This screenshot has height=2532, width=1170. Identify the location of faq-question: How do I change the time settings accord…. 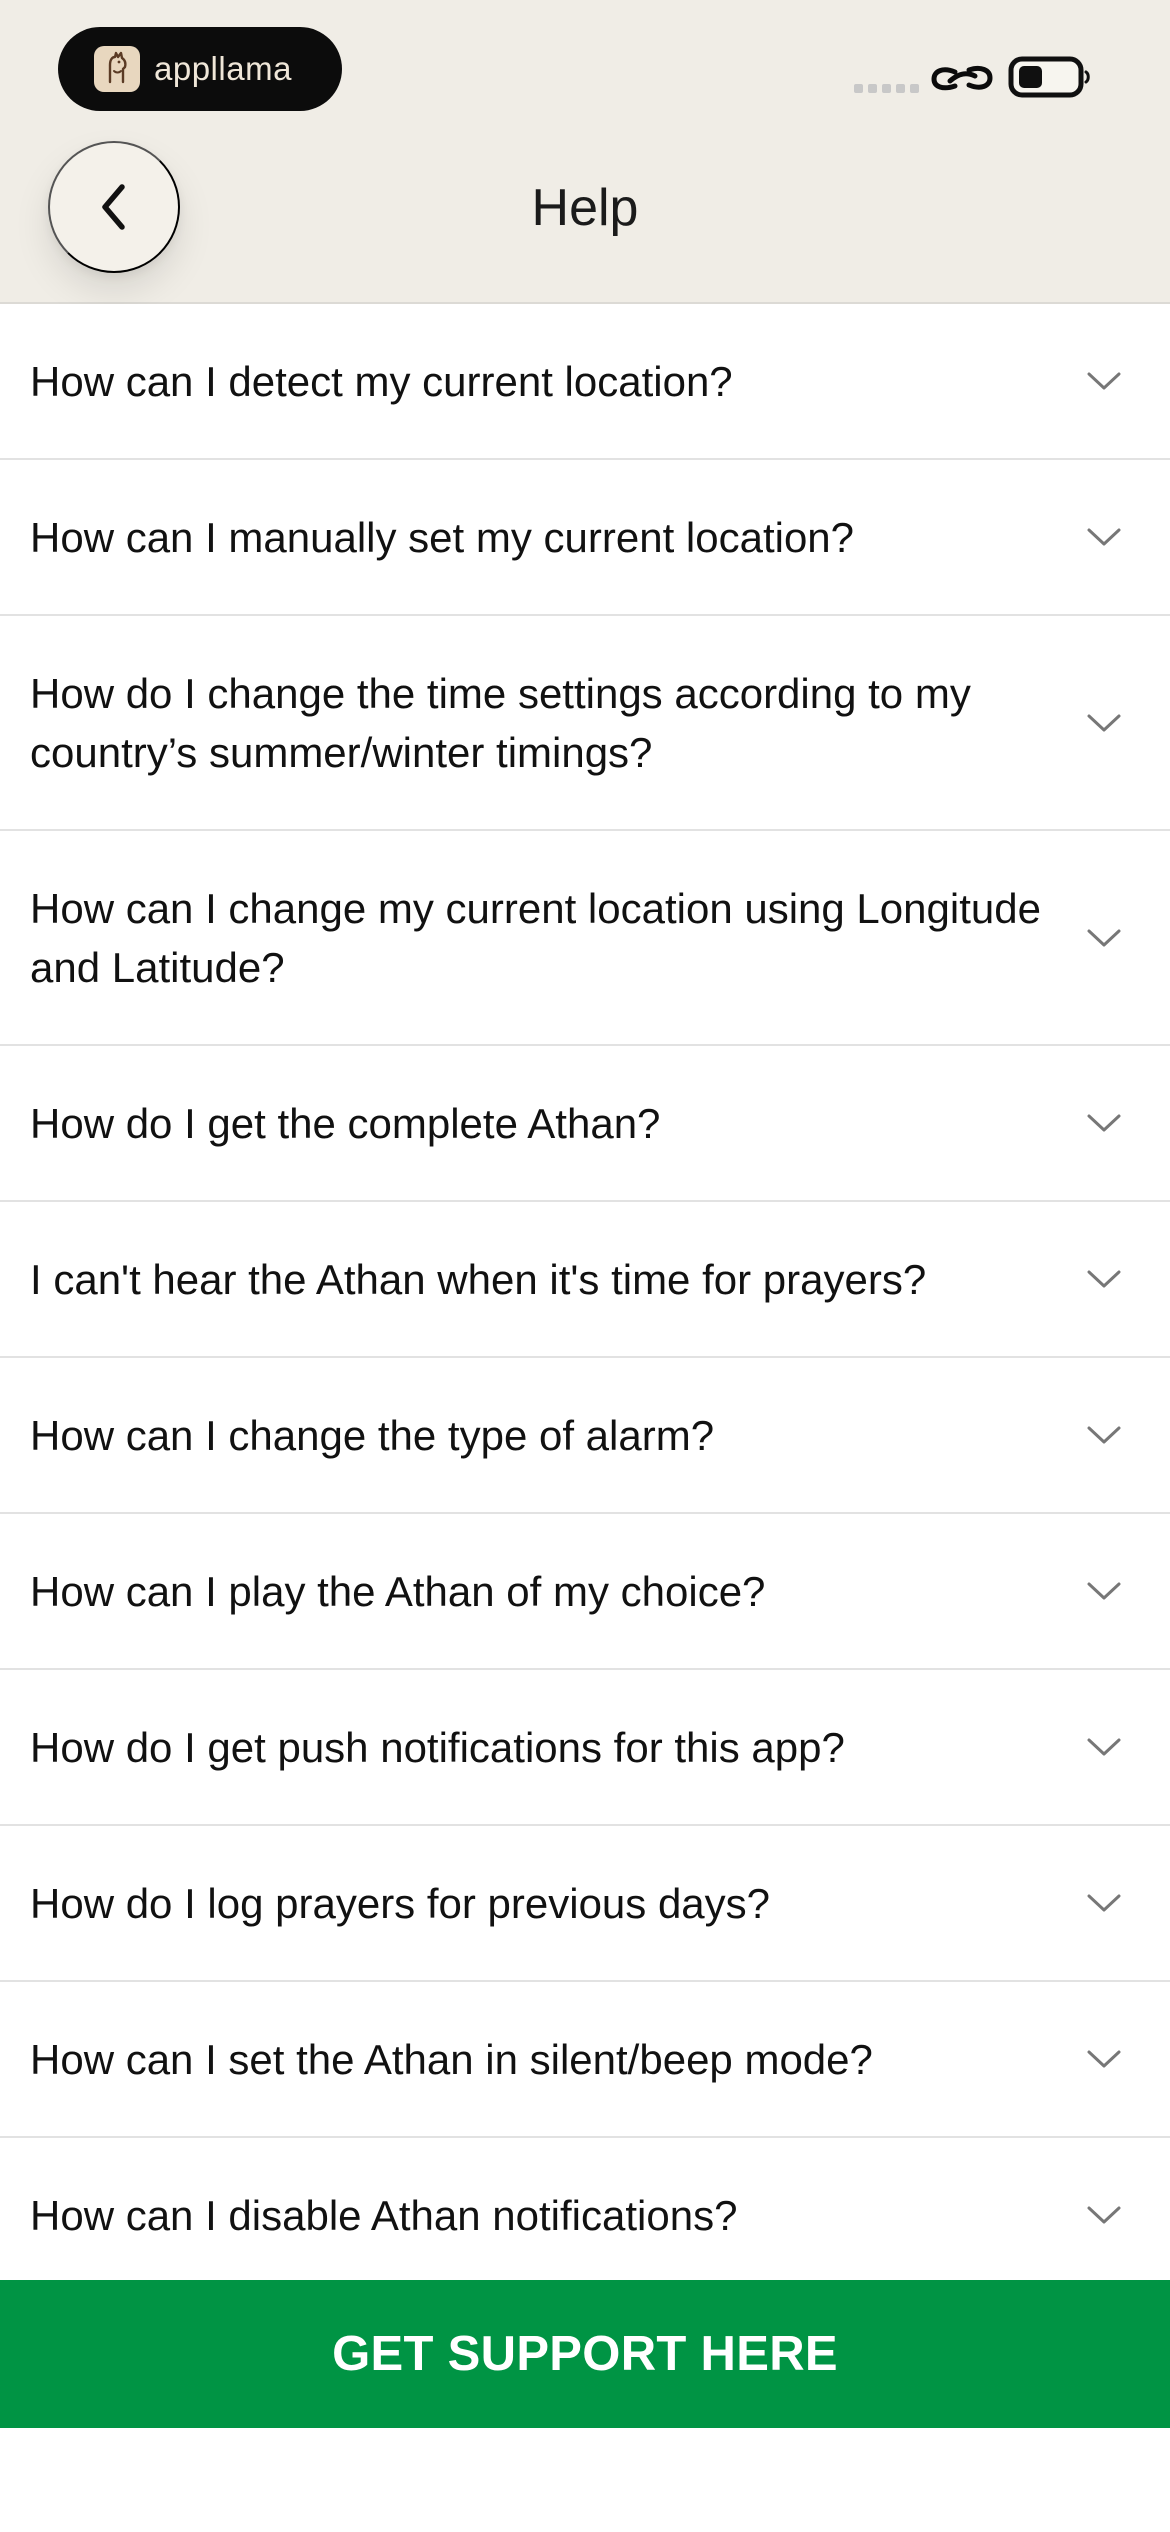
(500, 722).